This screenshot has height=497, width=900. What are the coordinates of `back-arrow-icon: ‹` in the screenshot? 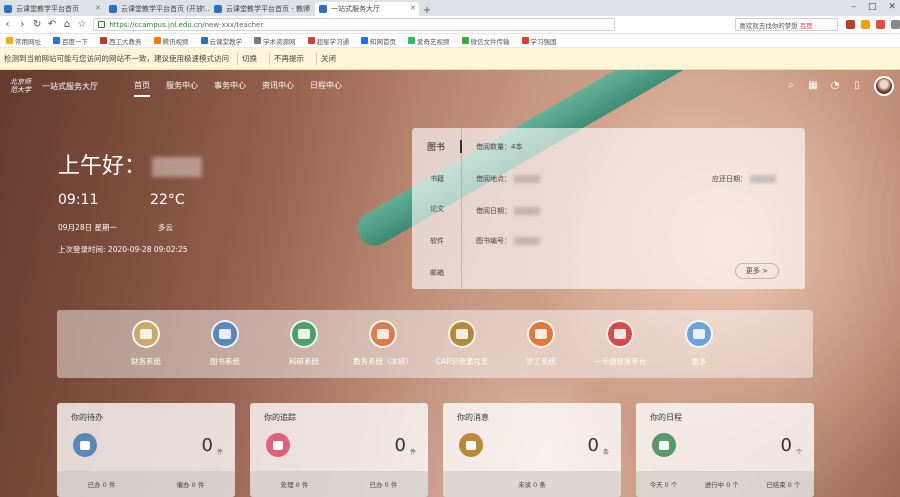 It's located at (7, 24).